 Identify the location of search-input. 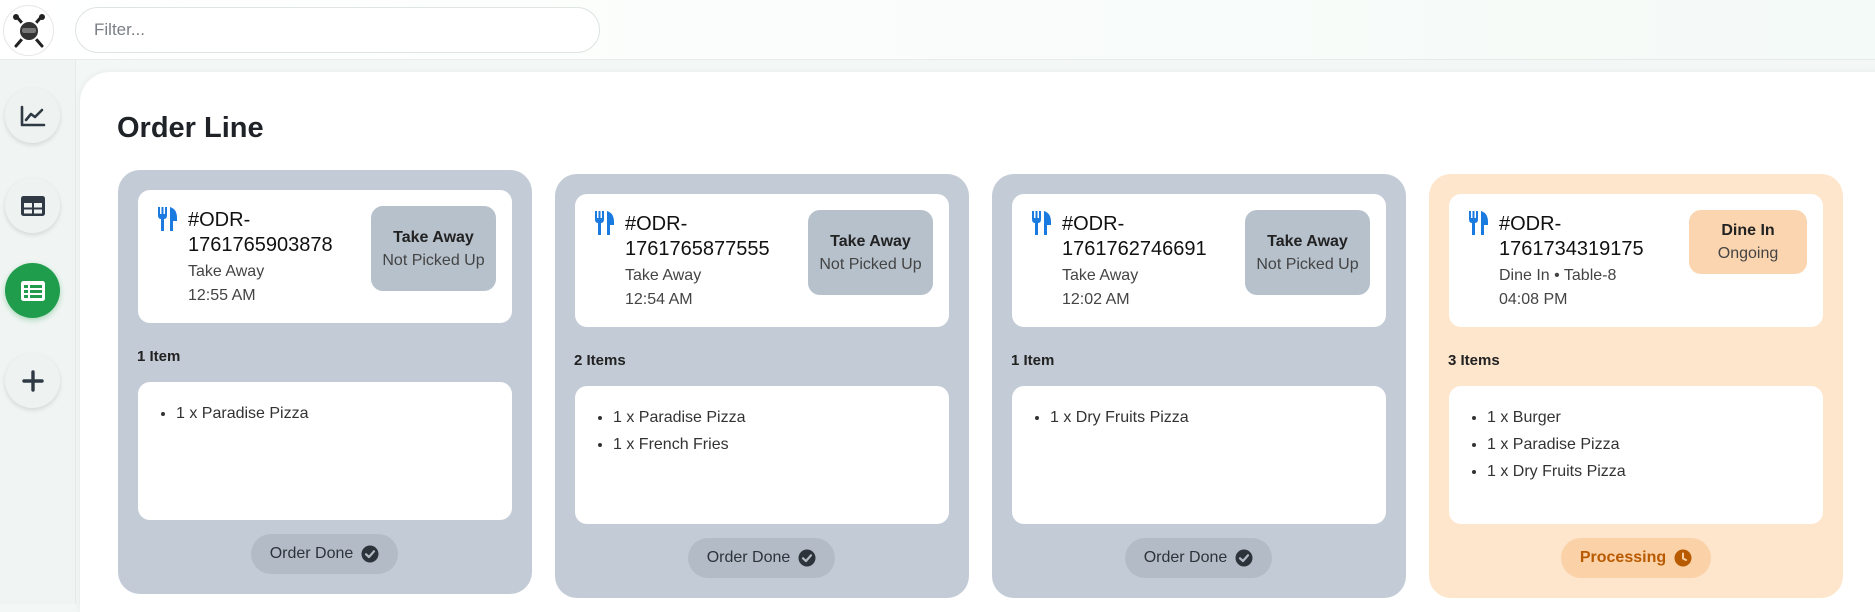
(337, 30).